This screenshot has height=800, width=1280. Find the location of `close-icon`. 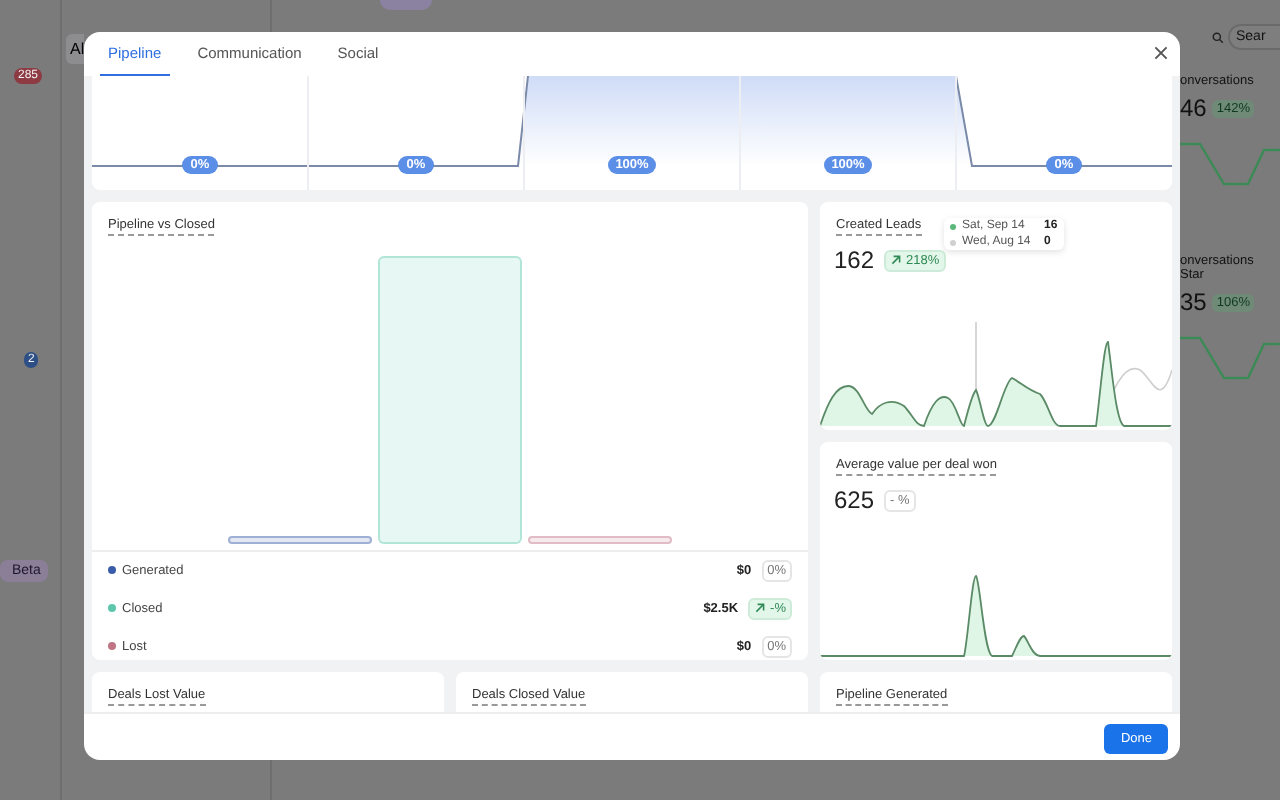

close-icon is located at coordinates (1161, 53).